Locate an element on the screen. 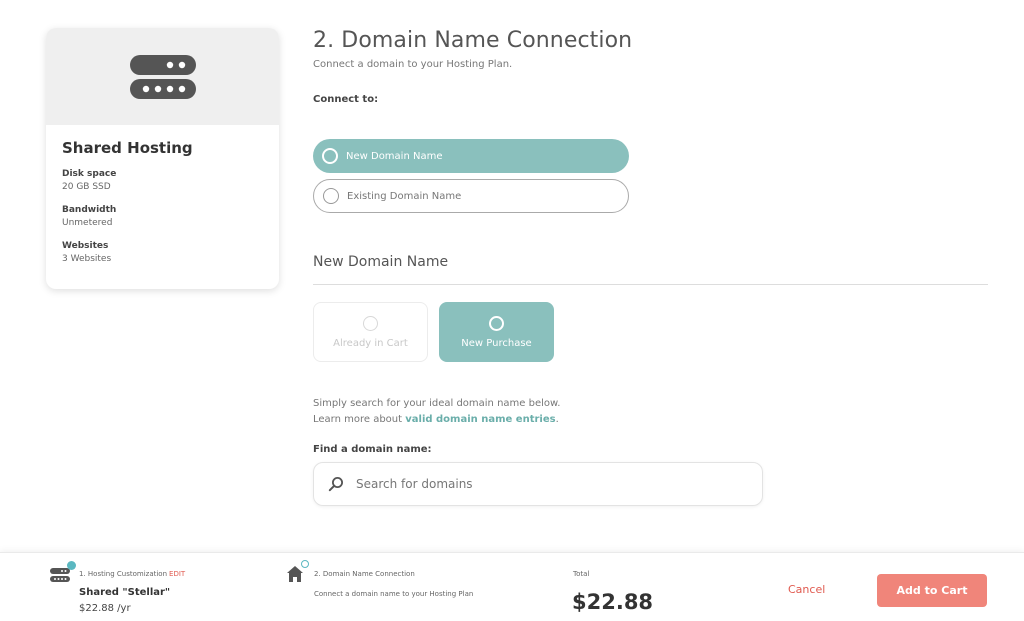 Image resolution: width=1024 pixels, height=621 pixels. total-value: $22.88 is located at coordinates (613, 602).